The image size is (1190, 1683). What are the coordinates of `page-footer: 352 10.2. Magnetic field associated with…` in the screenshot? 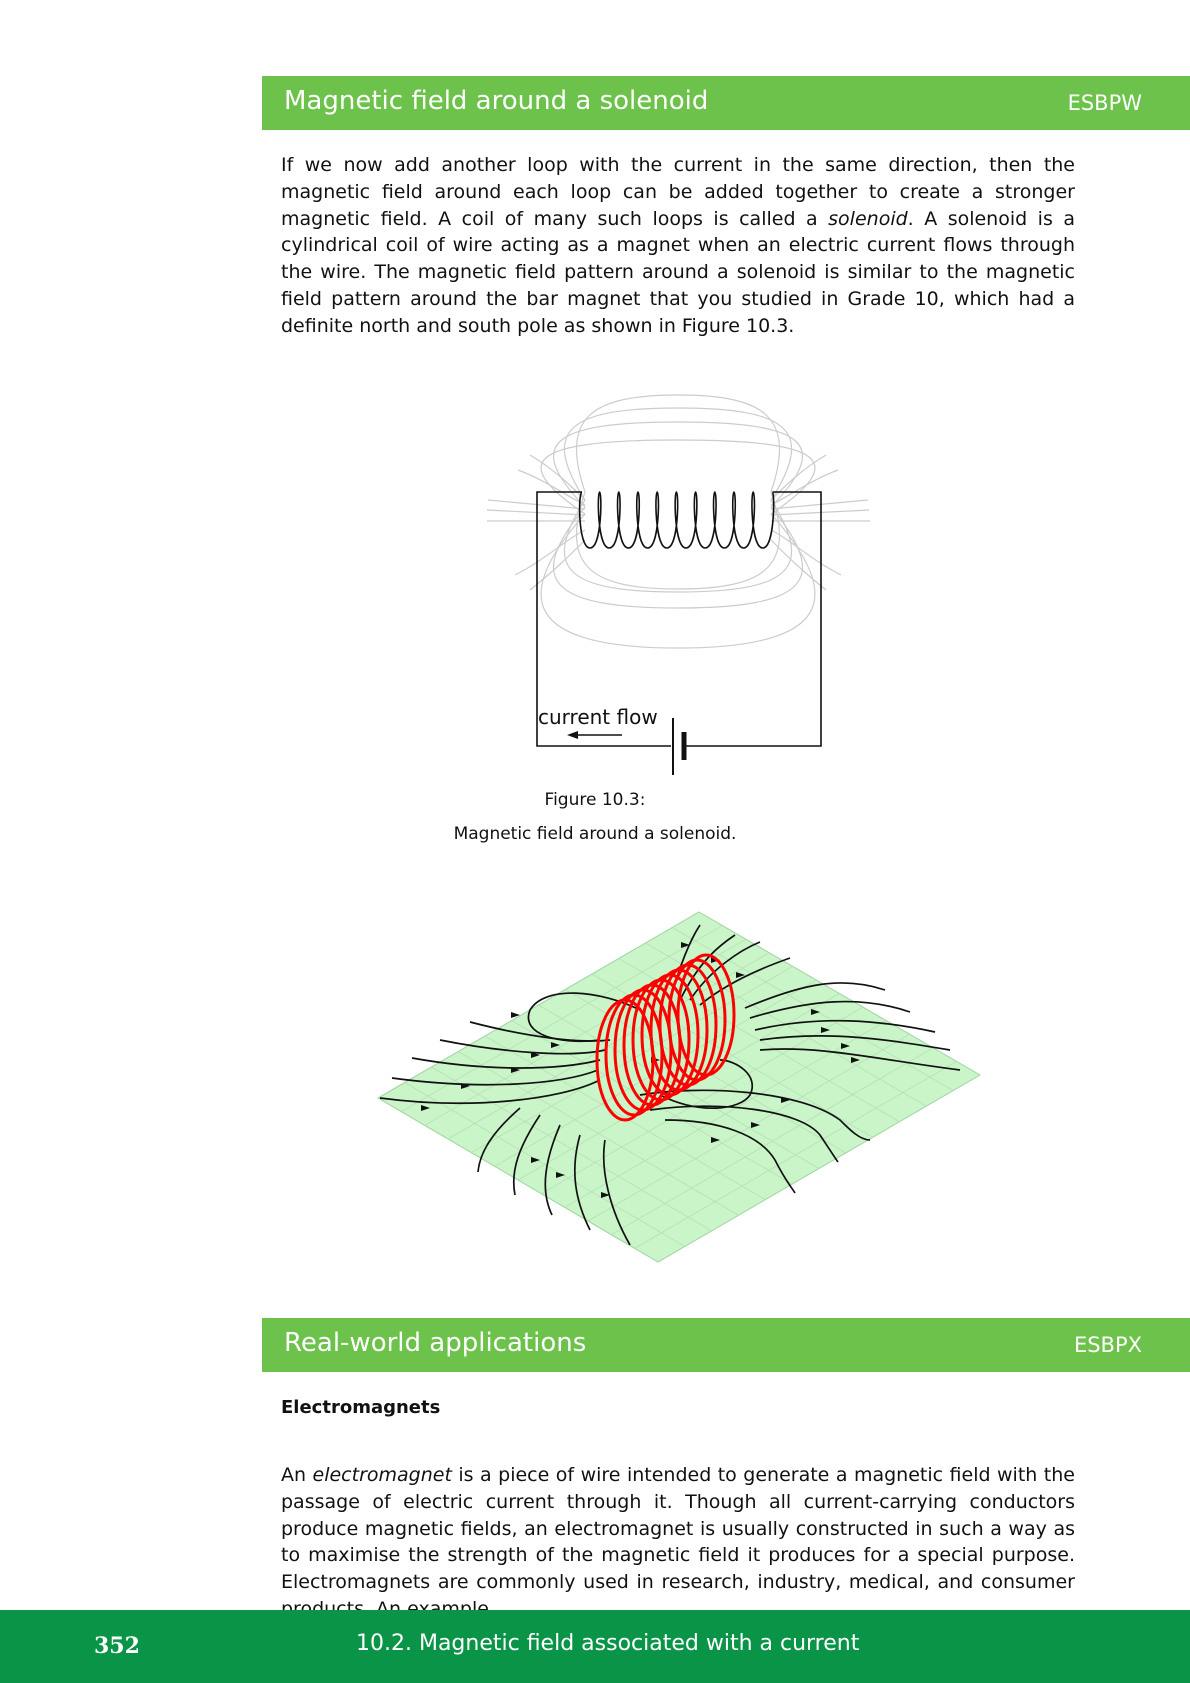 It's located at (595, 1646).